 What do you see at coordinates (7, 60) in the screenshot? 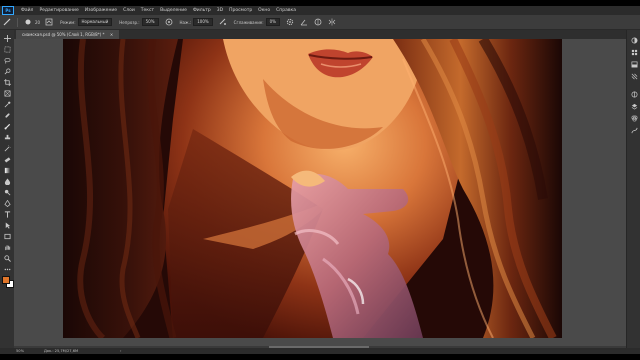
I see `lasso-icon` at bounding box center [7, 60].